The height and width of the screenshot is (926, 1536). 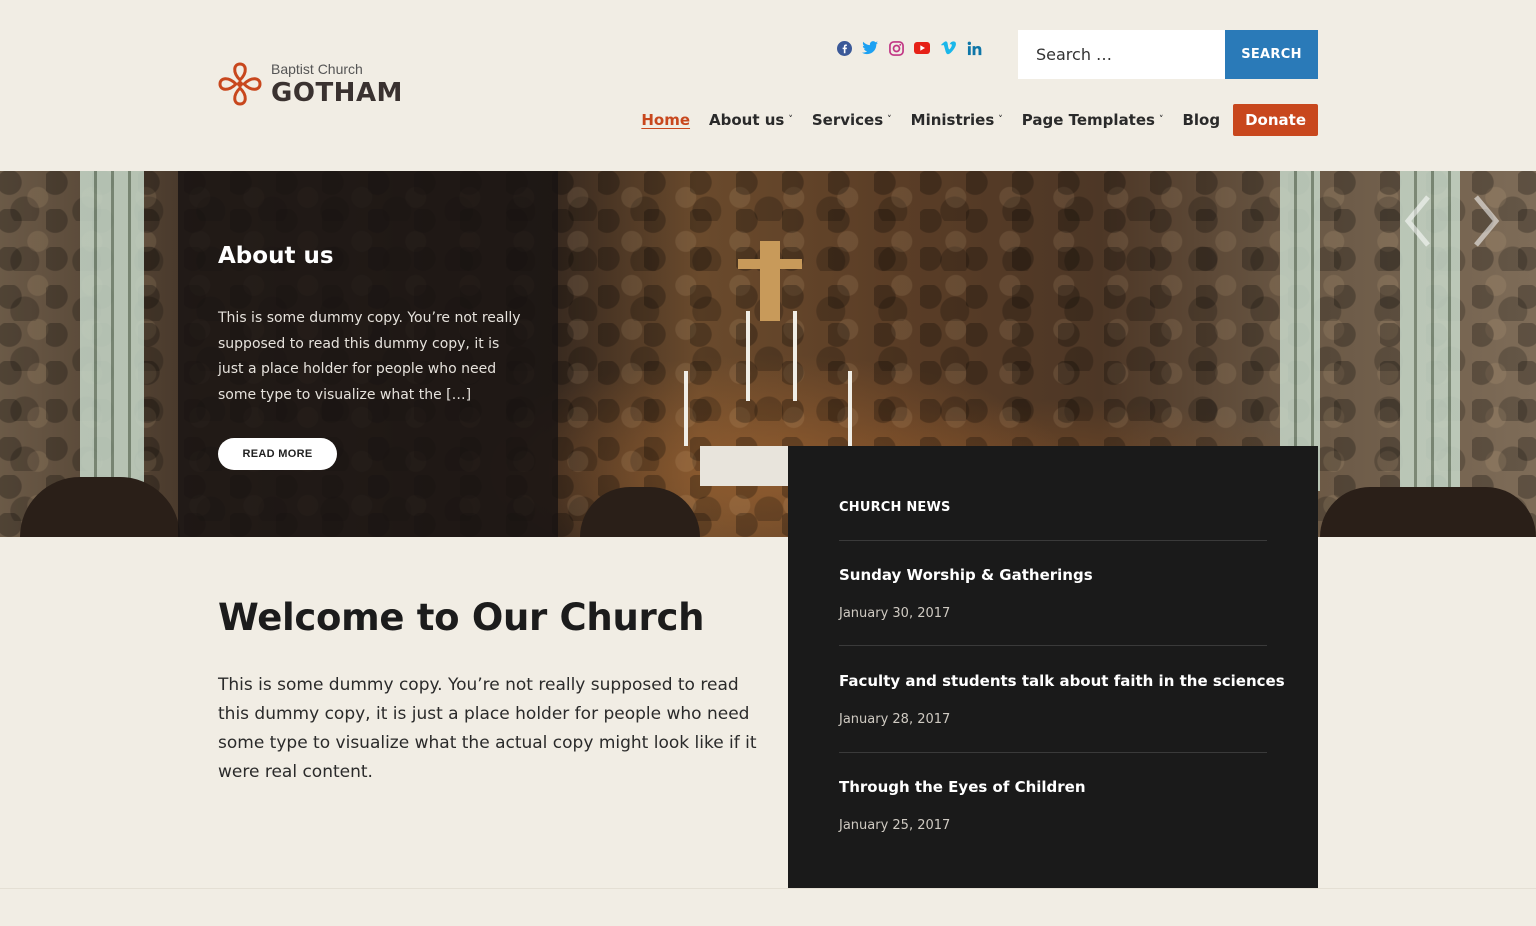 I want to click on nav-item-blog: Blog, so click(x=1201, y=120).